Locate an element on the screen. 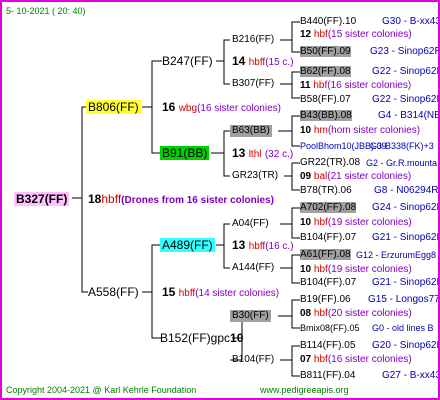 Image resolution: width=440 pixels, height=400 pixels. queen-gen4-4: B58(FF).07 G22 - Sinop62R is located at coordinates (369, 100).